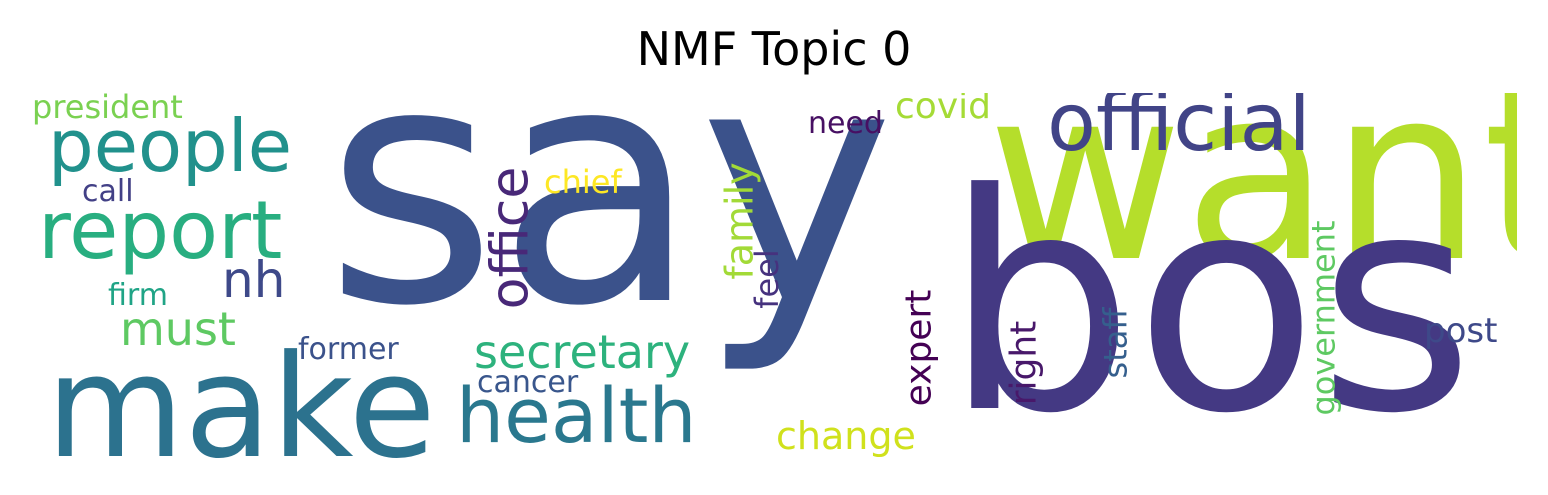 This screenshot has width=1548, height=495. What do you see at coordinates (107, 109) in the screenshot?
I see `word-president: president` at bounding box center [107, 109].